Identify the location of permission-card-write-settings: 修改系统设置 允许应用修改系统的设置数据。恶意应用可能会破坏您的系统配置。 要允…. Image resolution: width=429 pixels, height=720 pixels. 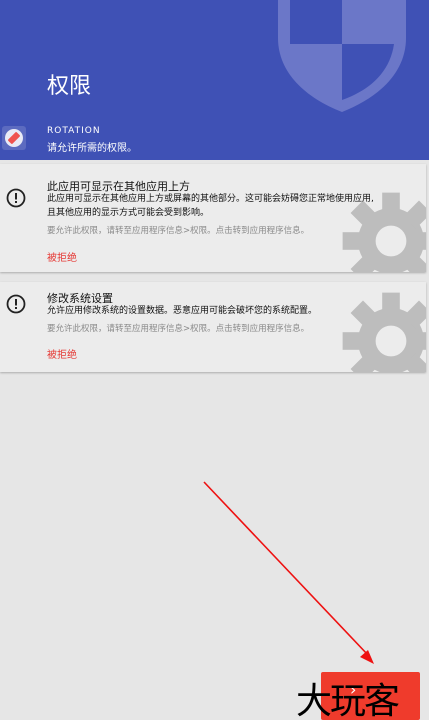
(213, 327).